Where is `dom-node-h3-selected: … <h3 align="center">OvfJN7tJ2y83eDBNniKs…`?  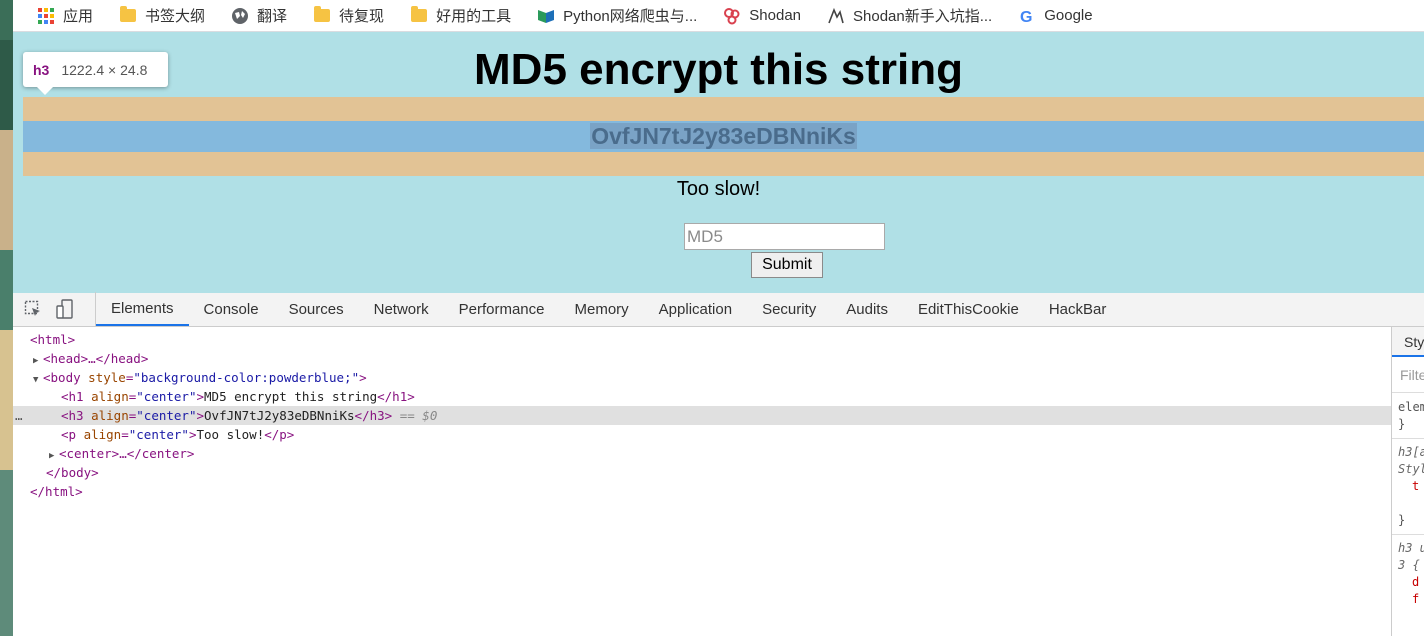
dom-node-h3-selected: … <h3 align="center">OvfJN7tJ2y83eDBNniKs… is located at coordinates (702, 415).